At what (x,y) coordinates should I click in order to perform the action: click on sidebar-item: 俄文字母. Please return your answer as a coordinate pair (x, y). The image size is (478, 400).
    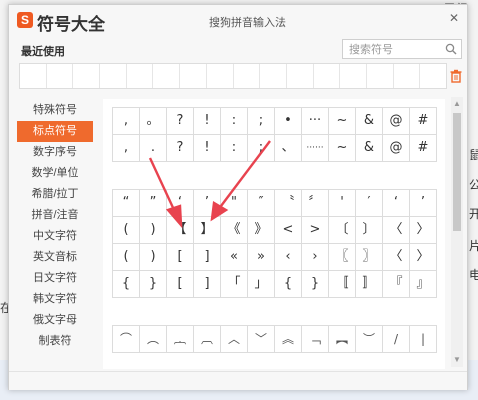
    Looking at the image, I should click on (55, 320).